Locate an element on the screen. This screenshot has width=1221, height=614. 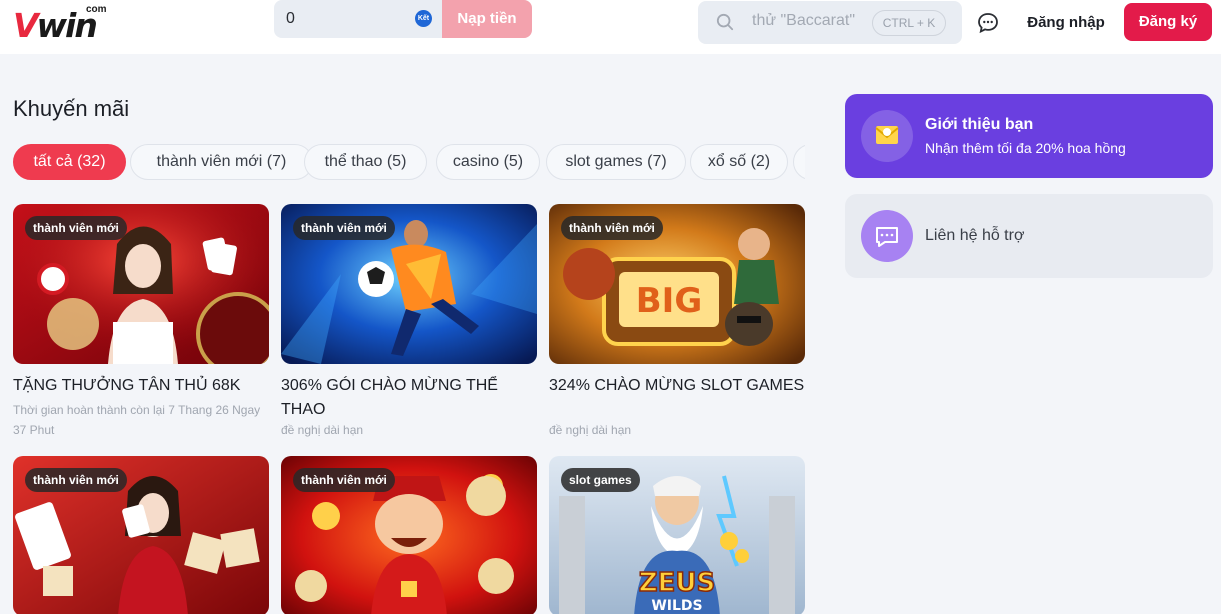
logo-suffix: com is located at coordinates (96, 9).